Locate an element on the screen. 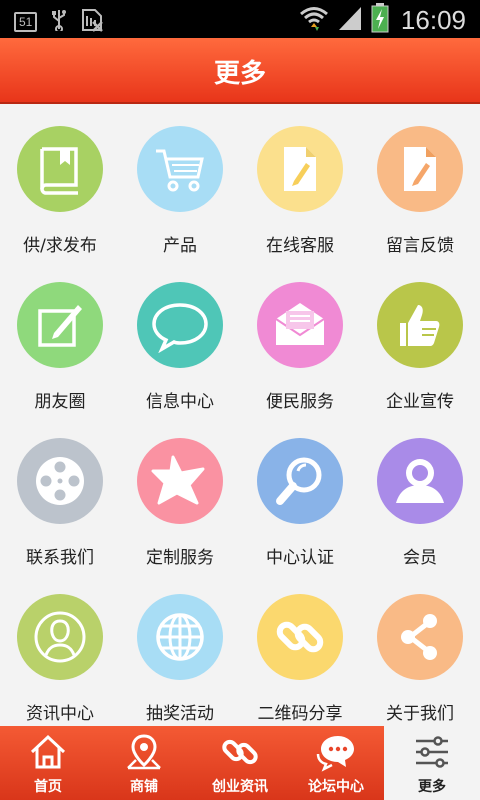  nav-label: 首页 is located at coordinates (48, 787).